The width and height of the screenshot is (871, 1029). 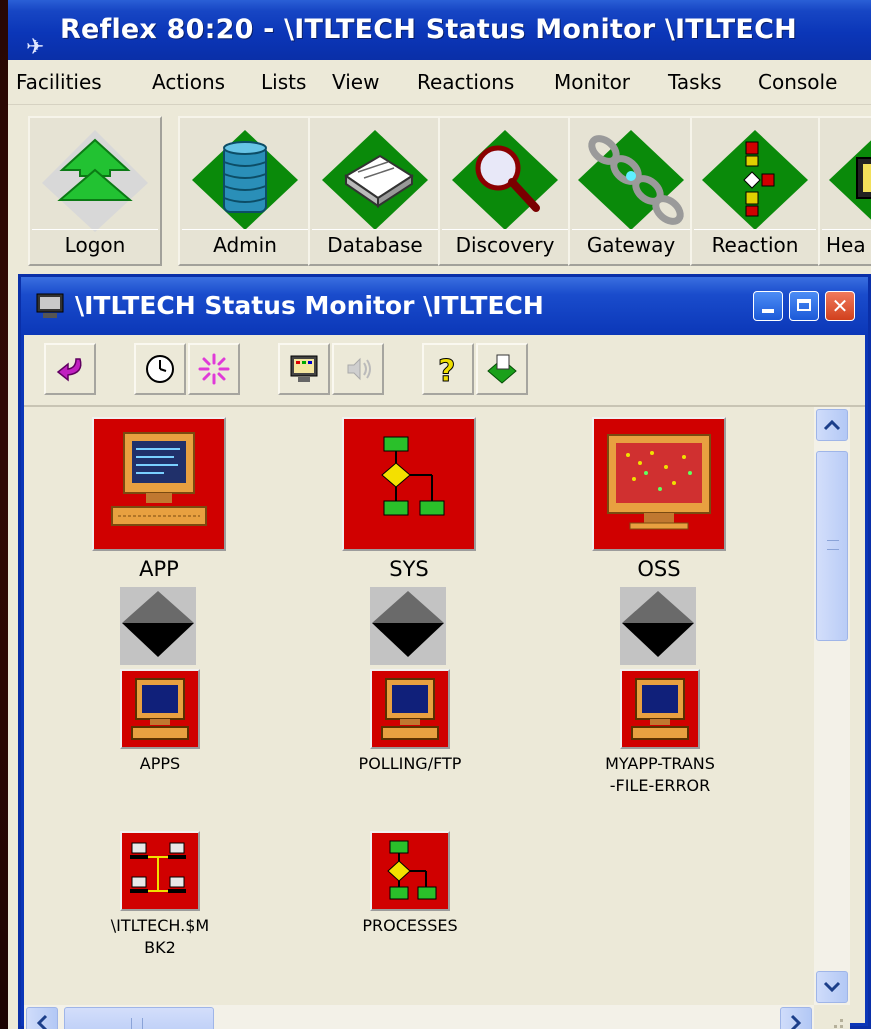 What do you see at coordinates (214, 369) in the screenshot?
I see `refresh-burst-button` at bounding box center [214, 369].